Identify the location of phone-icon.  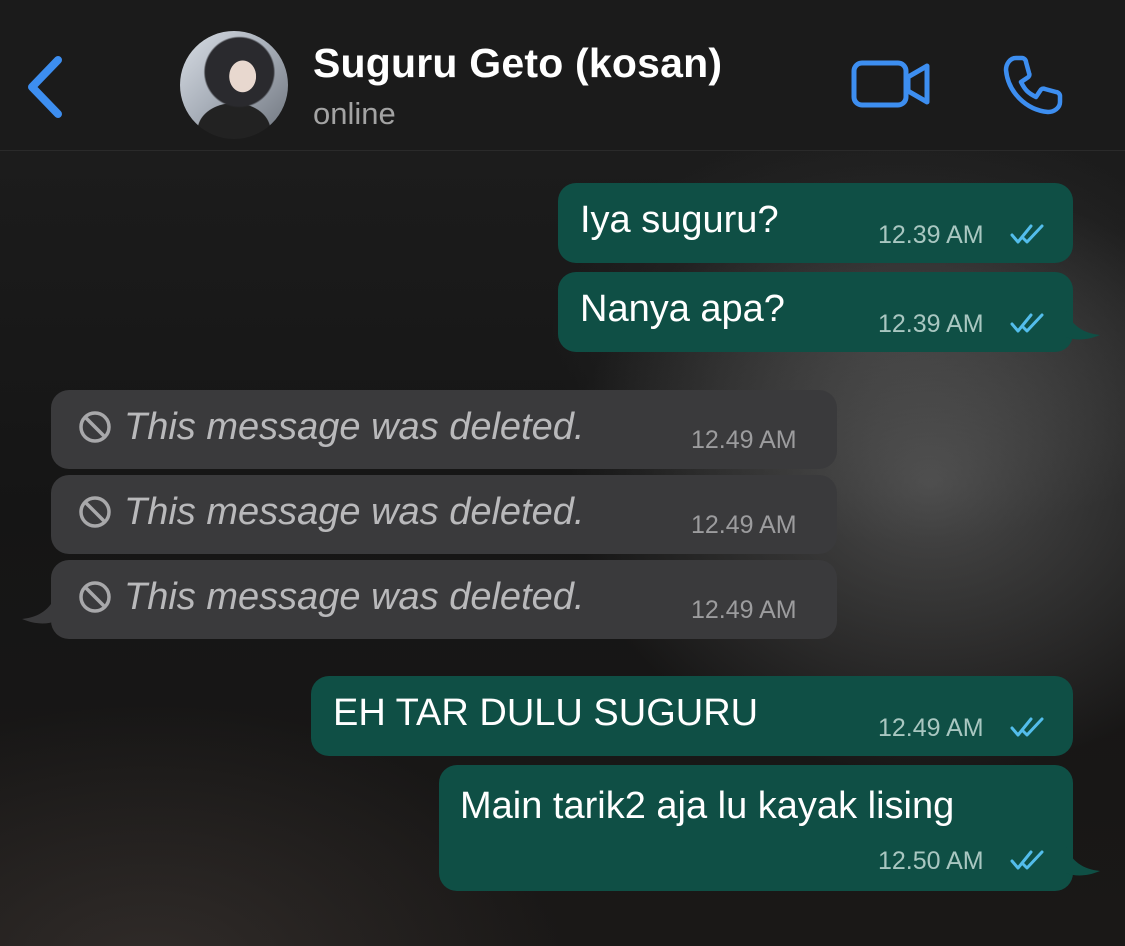
(1033, 85).